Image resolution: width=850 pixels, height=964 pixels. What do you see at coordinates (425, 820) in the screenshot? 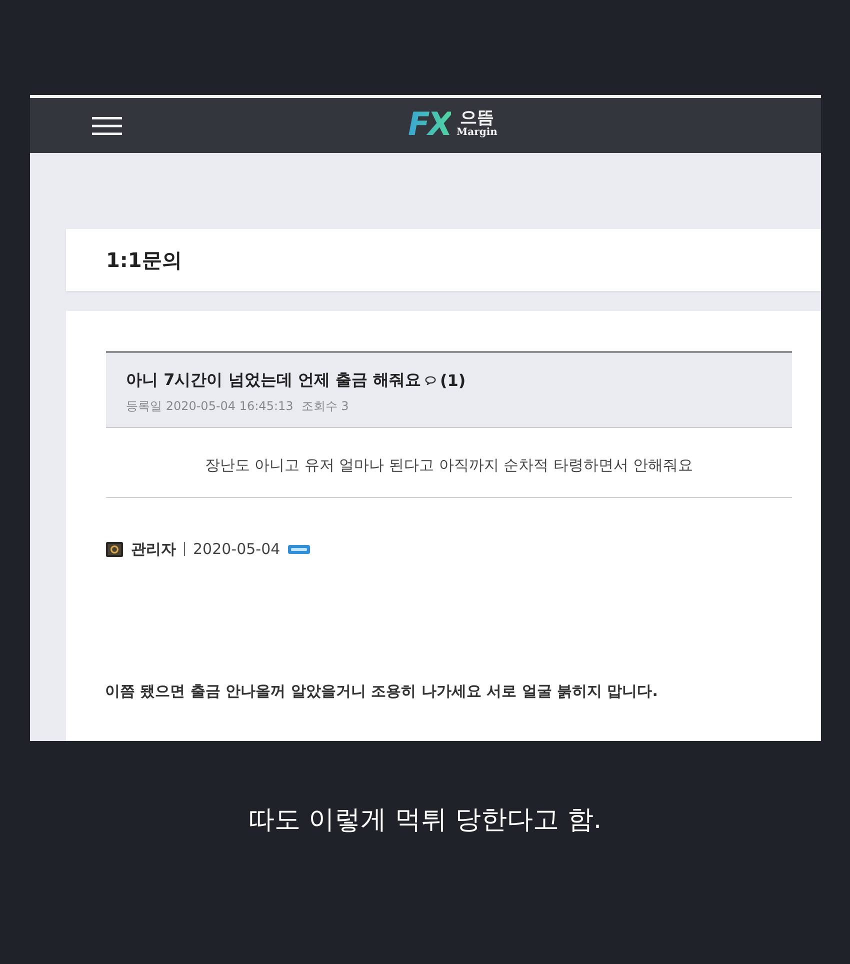
I see `caption: 따도 이렇게 먹튀 당한다고 함.` at bounding box center [425, 820].